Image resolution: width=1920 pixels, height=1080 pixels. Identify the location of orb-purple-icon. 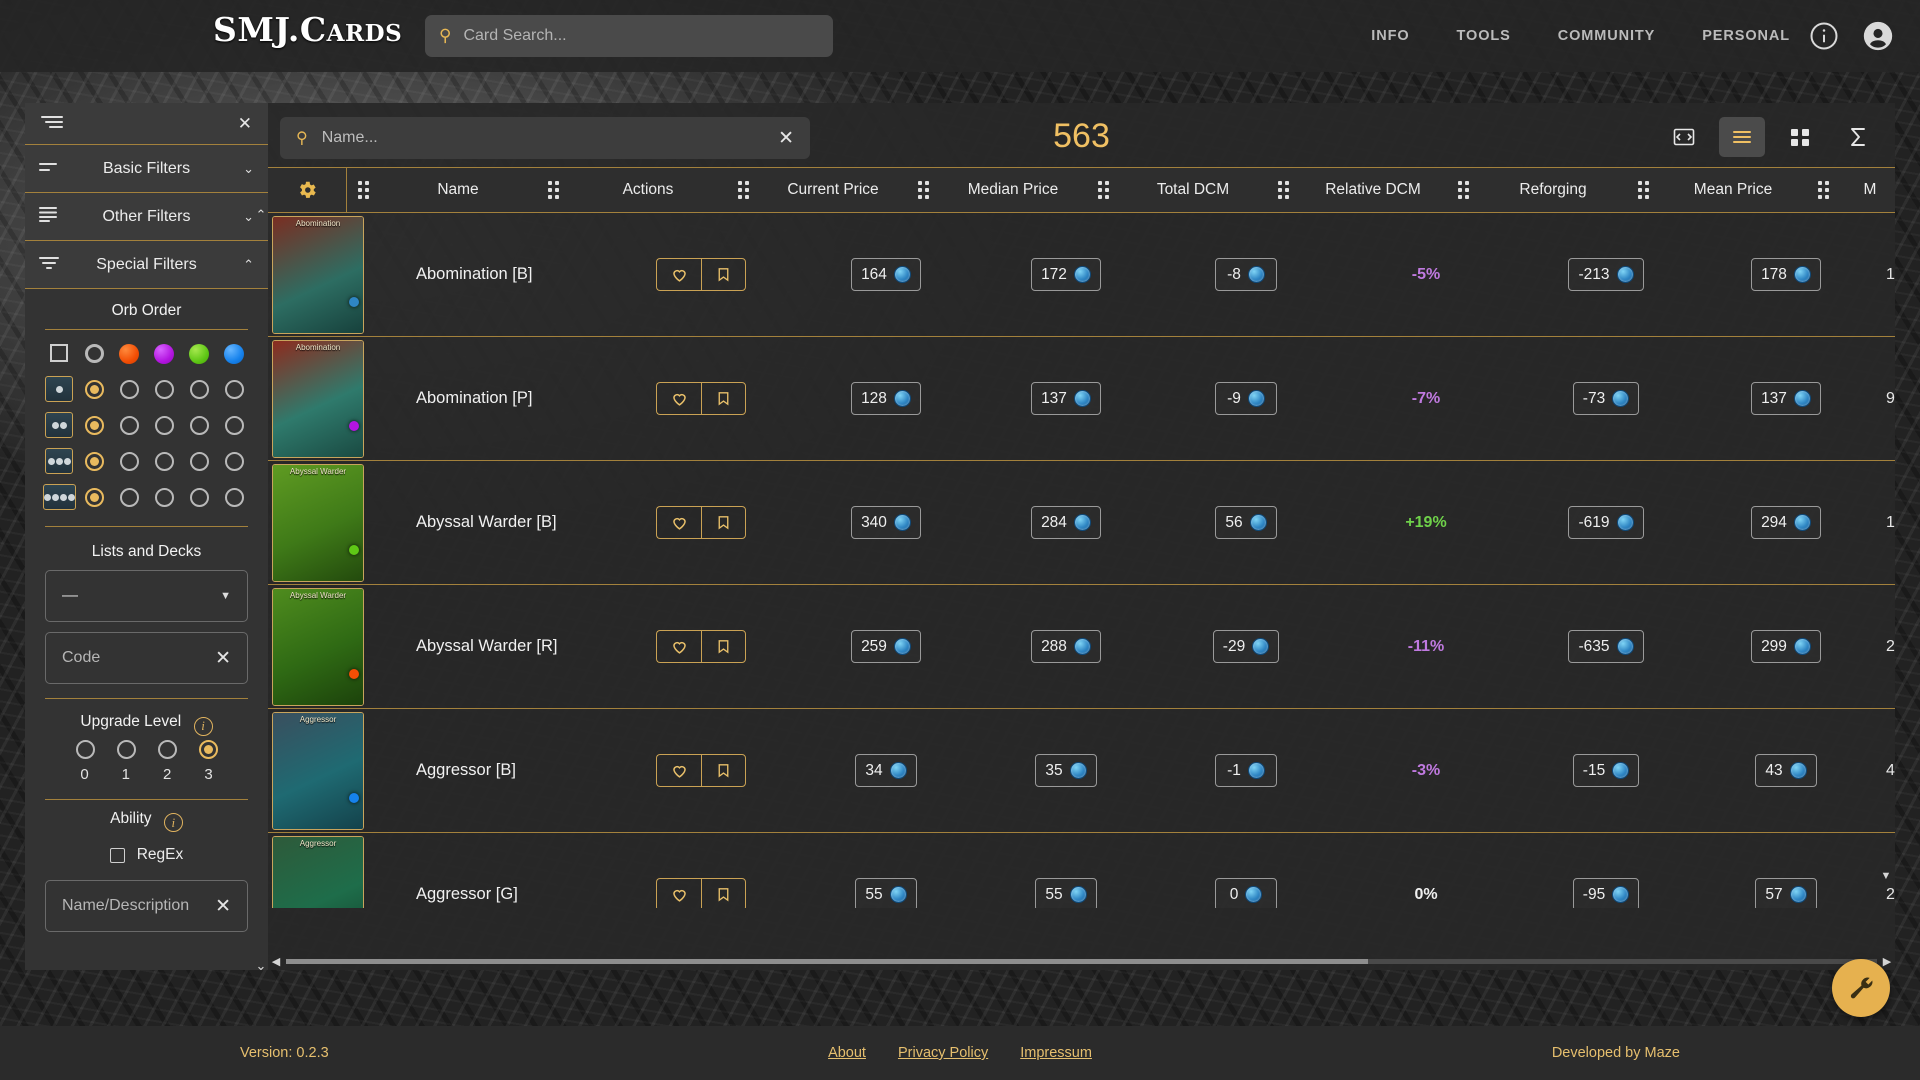
(164, 354).